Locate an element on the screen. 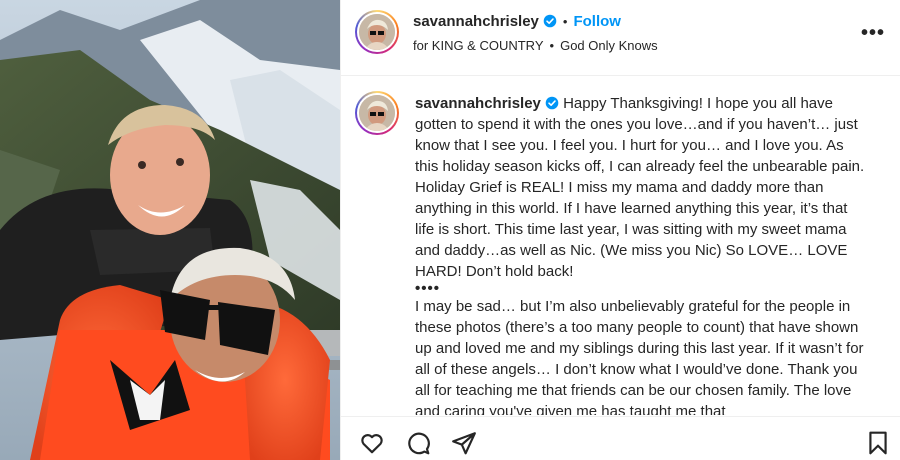 The image size is (900, 460). comment-button is located at coordinates (418, 443).